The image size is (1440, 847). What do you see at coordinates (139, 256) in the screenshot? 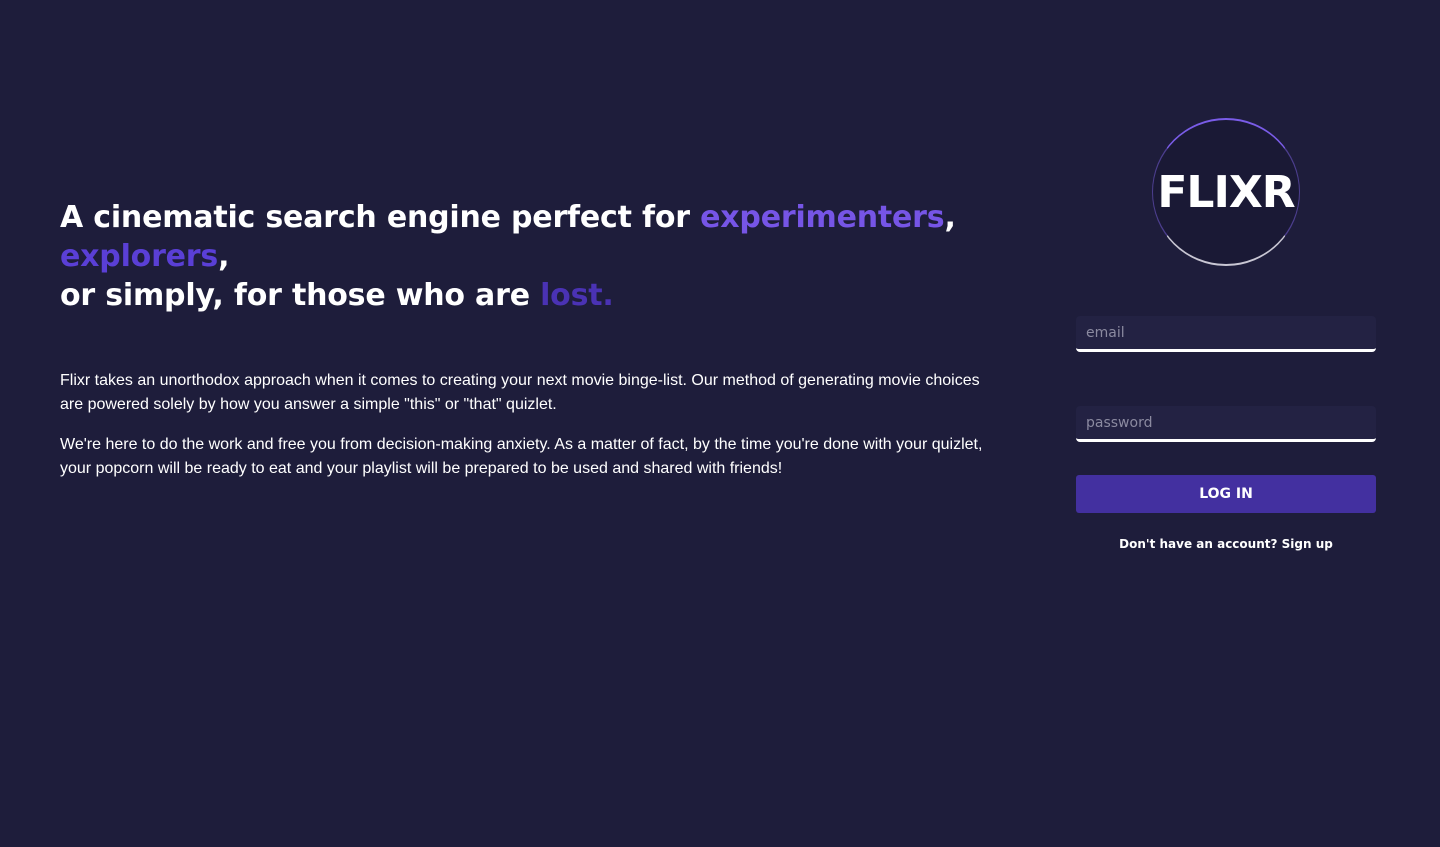
I see `headline-explorers: explorers` at bounding box center [139, 256].